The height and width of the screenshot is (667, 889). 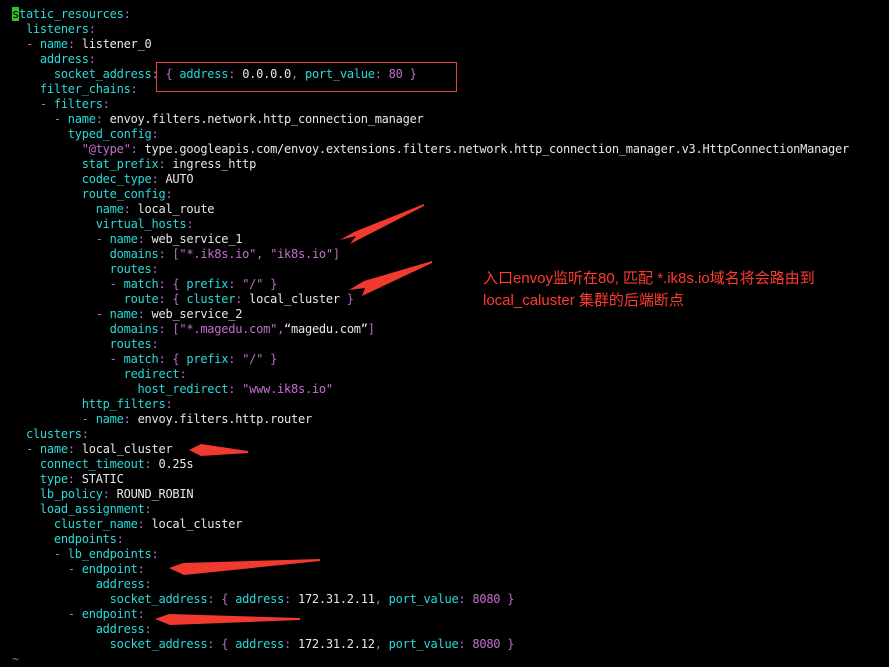 What do you see at coordinates (390, 278) in the screenshot?
I see `arrow-to-route-cluster` at bounding box center [390, 278].